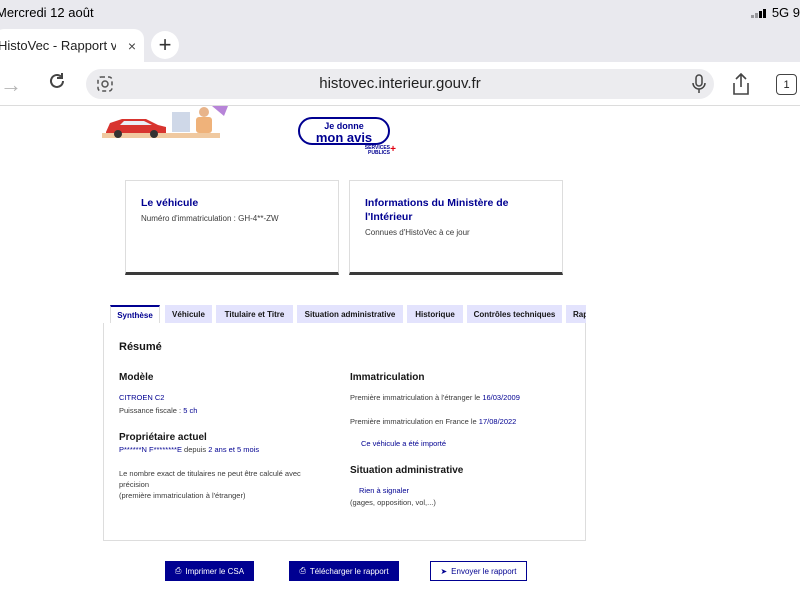  What do you see at coordinates (140, 347) in the screenshot?
I see `summary-heading: Résumé` at bounding box center [140, 347].